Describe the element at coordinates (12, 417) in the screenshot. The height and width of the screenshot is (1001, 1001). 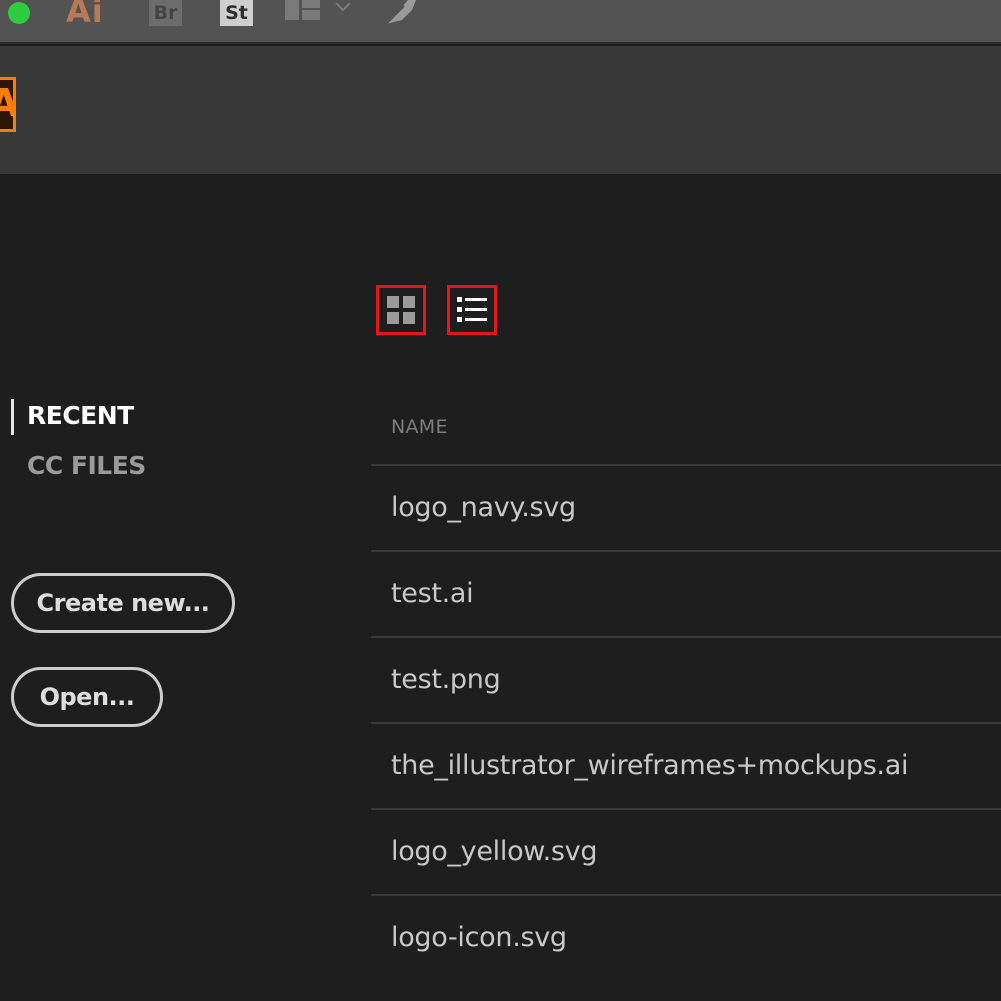
I see `nav-active-indicator` at that location.